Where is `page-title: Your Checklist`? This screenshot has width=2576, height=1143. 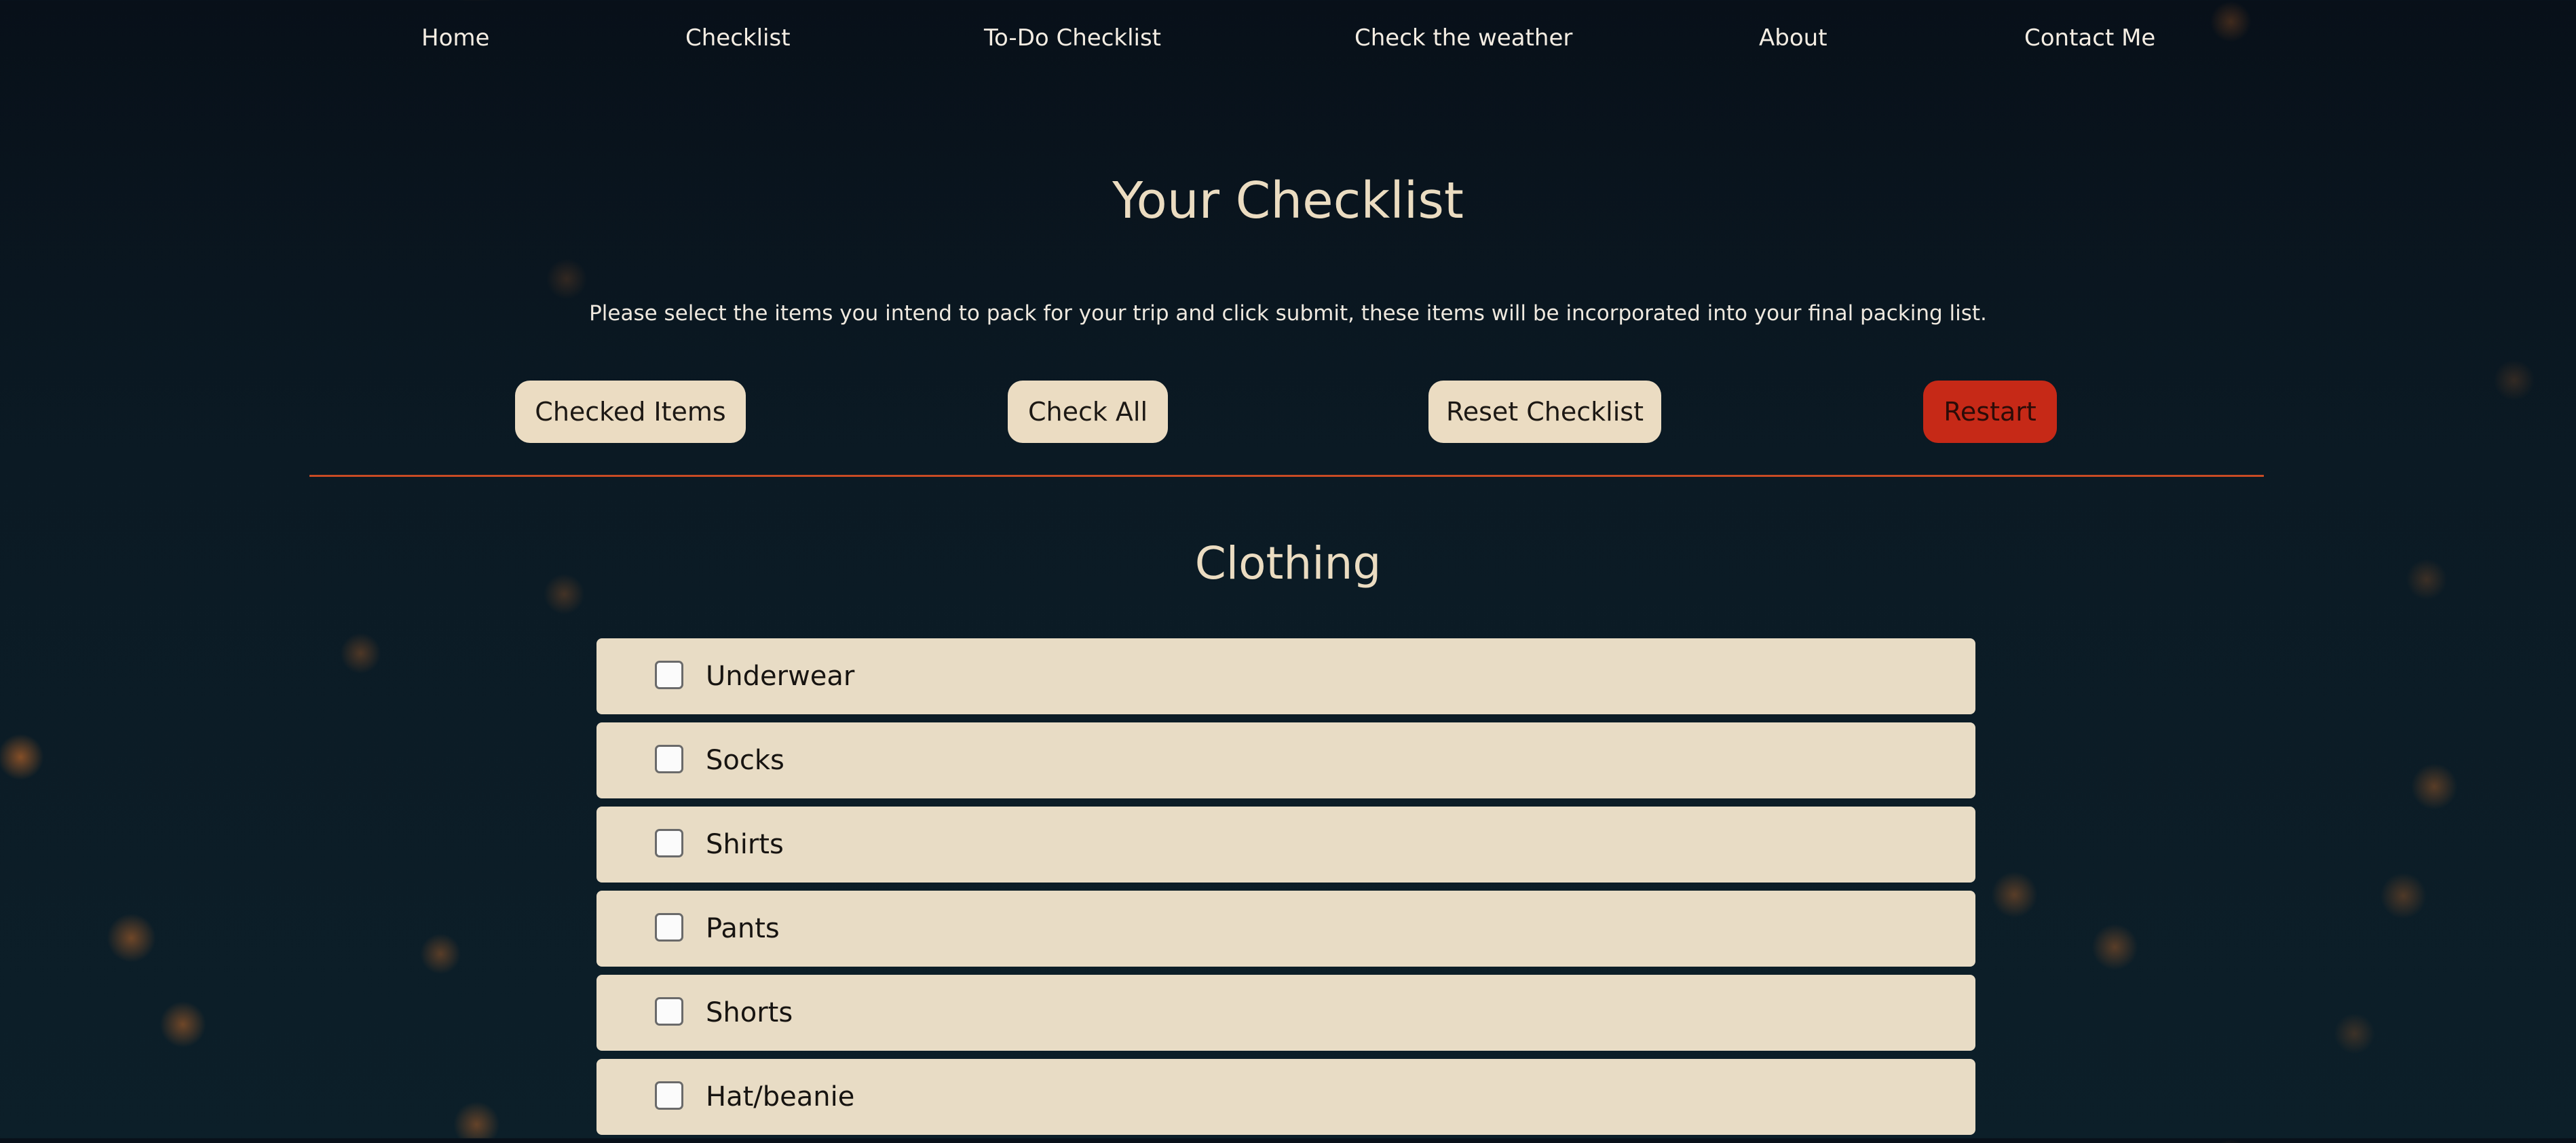 page-title: Your Checklist is located at coordinates (1288, 201).